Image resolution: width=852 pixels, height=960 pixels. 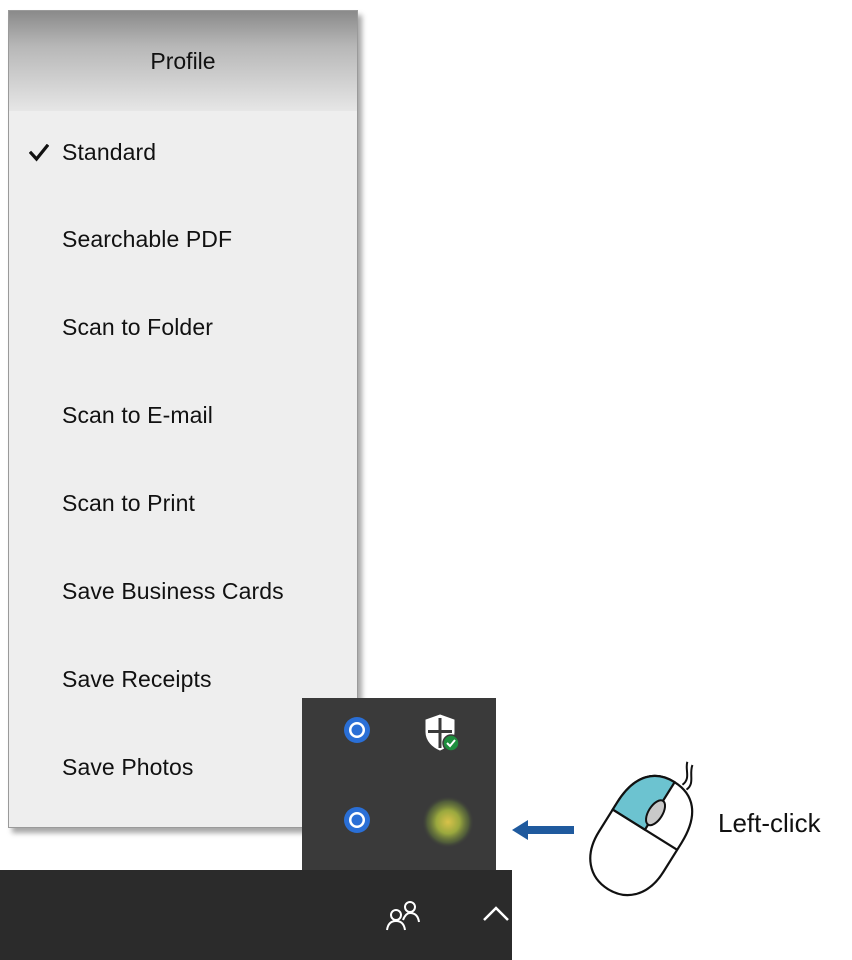 I want to click on menu-item-label: Save Receipts, so click(x=137, y=679).